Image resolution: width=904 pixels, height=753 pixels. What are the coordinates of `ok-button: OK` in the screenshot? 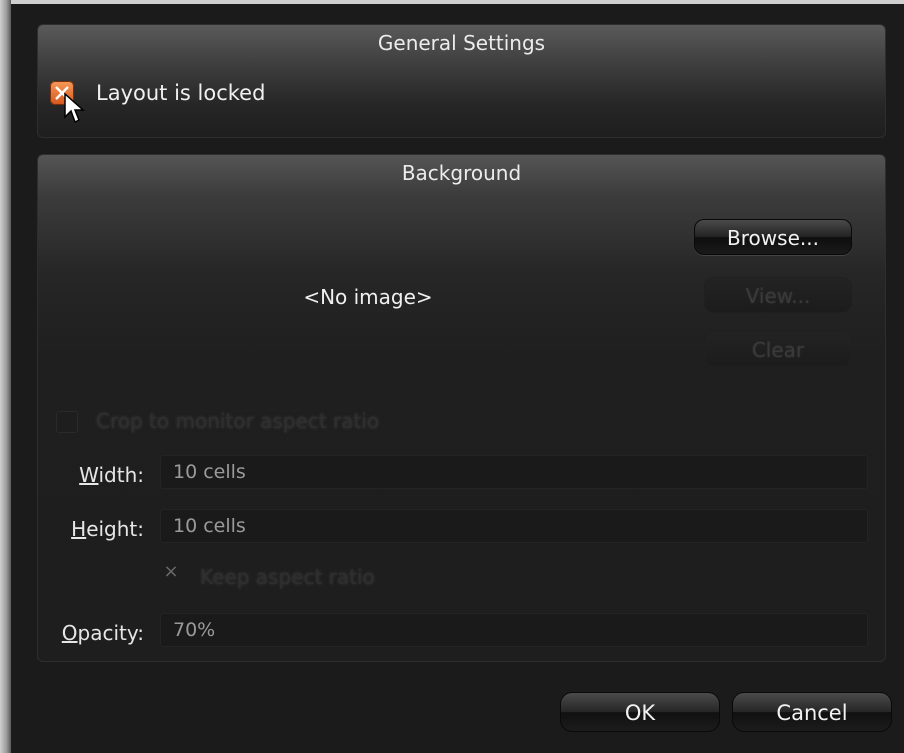 It's located at (640, 712).